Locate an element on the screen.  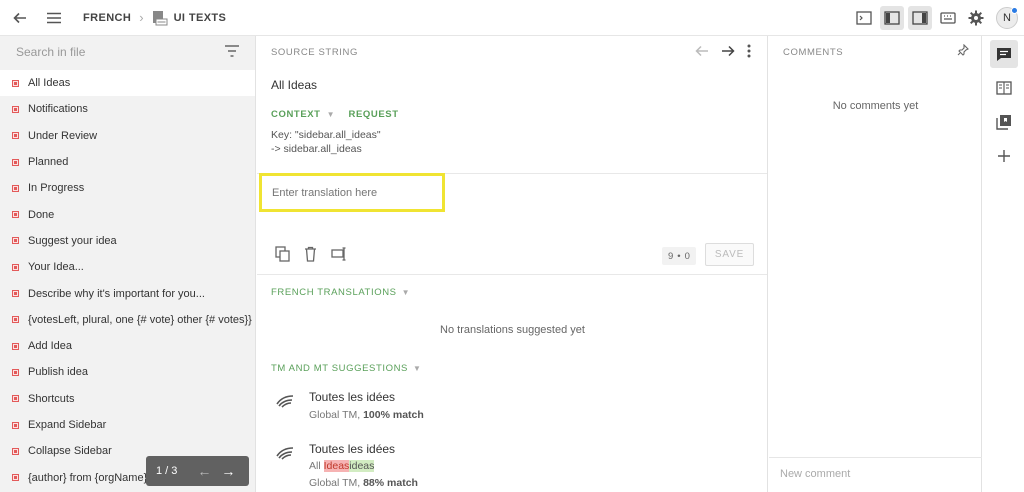
more-options-icon is located at coordinates (749, 52).